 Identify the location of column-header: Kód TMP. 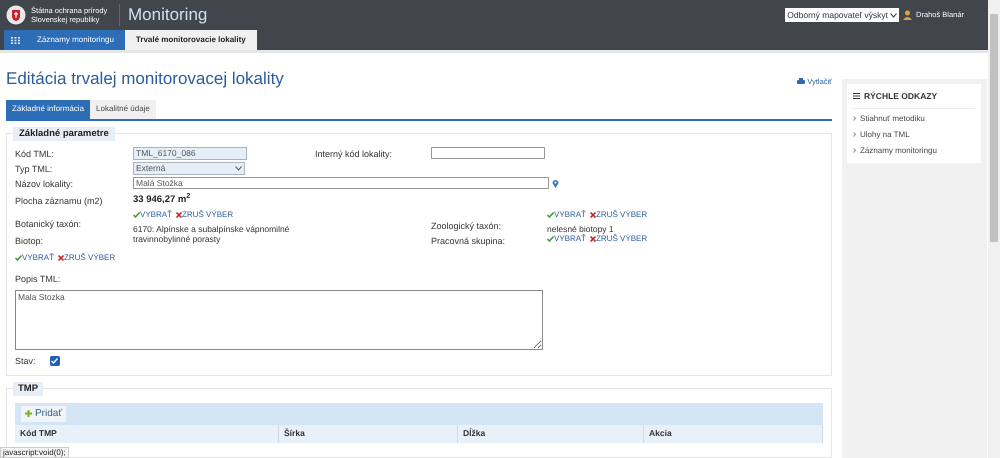
(147, 433).